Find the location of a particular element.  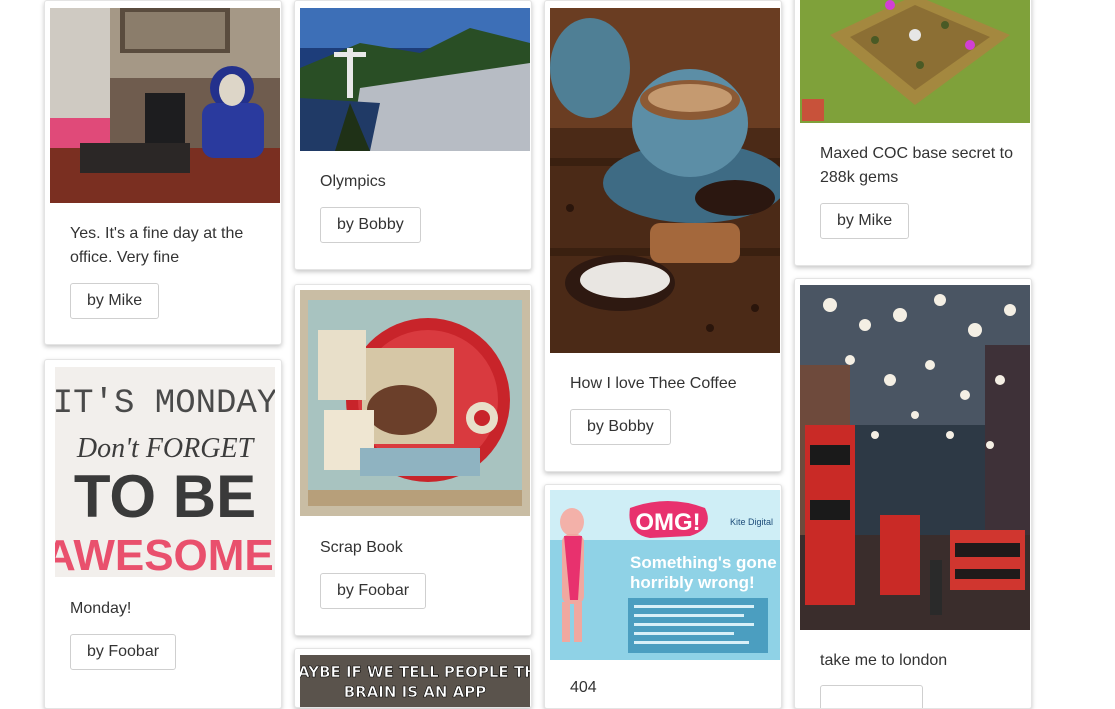

pin-image-london is located at coordinates (915, 457).